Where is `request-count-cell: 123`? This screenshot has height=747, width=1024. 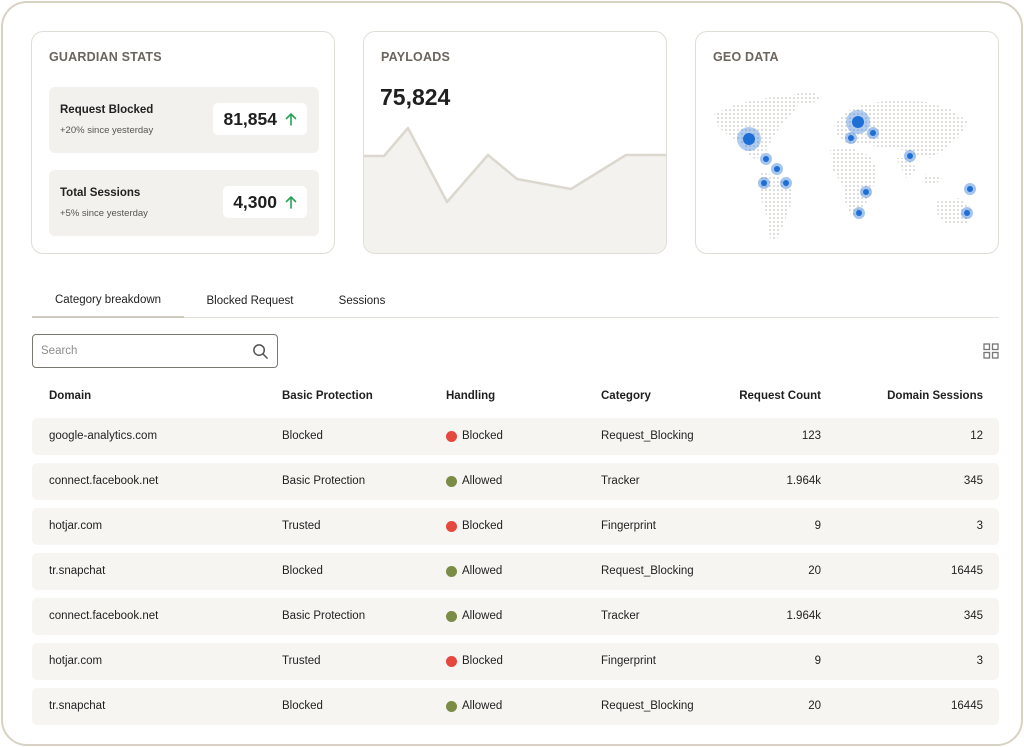
request-count-cell: 123 is located at coordinates (811, 436).